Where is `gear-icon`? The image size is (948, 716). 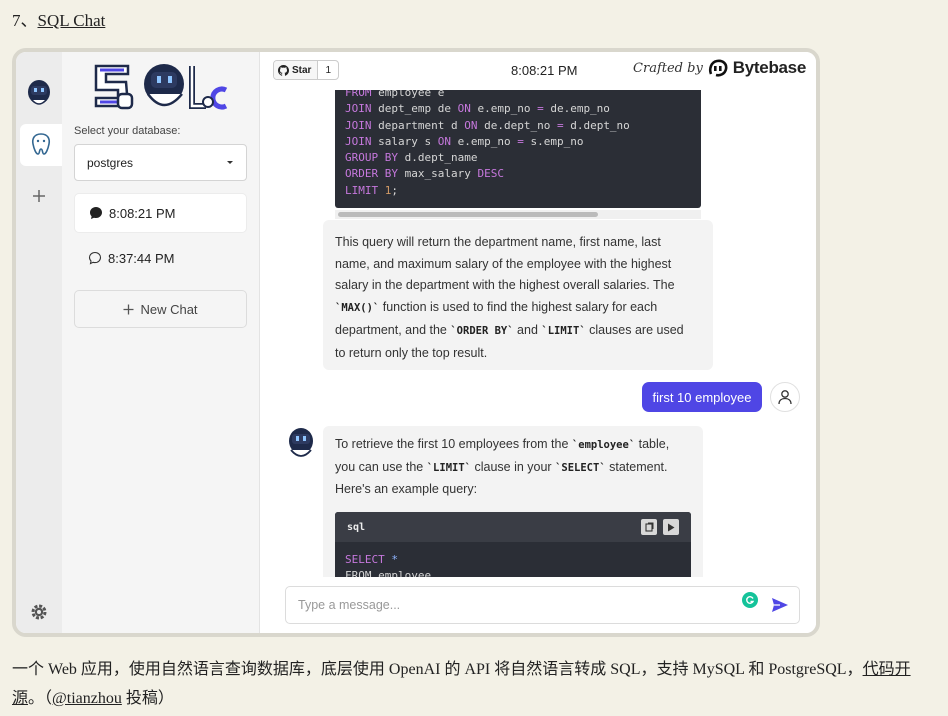 gear-icon is located at coordinates (39, 612).